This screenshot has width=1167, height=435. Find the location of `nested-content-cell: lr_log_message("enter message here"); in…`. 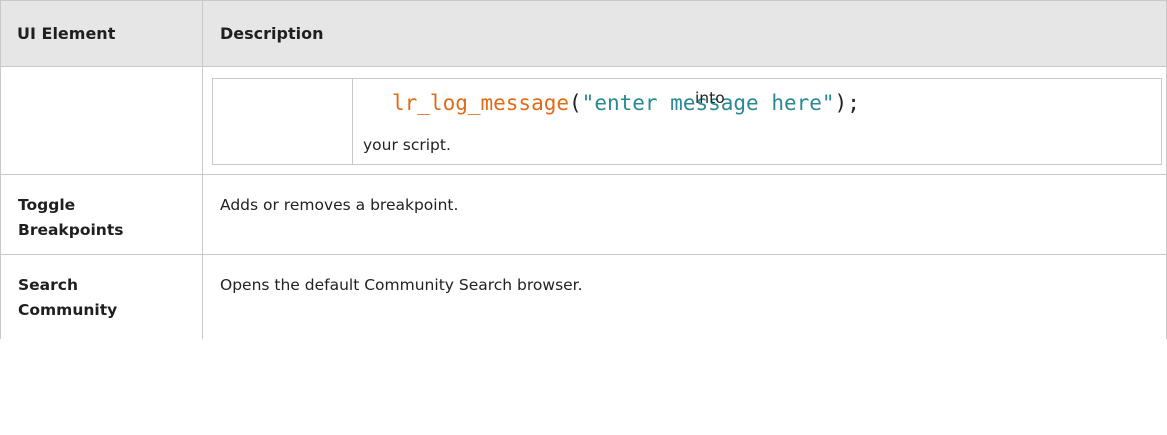

nested-content-cell: lr_log_message("enter message here"); in… is located at coordinates (757, 121).